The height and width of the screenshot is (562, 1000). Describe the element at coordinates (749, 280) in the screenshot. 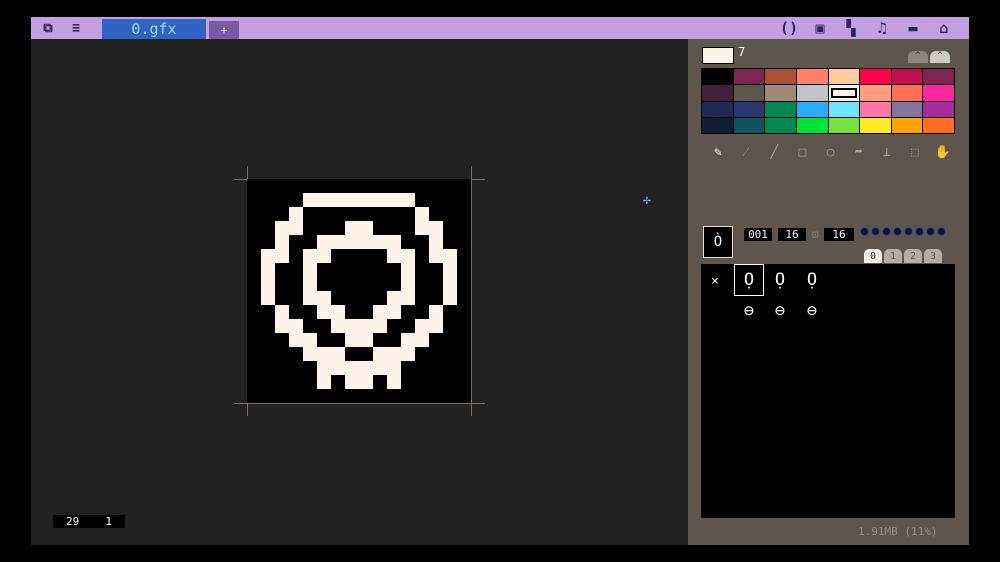

I see `sprite-cell-selected: Ọ` at that location.